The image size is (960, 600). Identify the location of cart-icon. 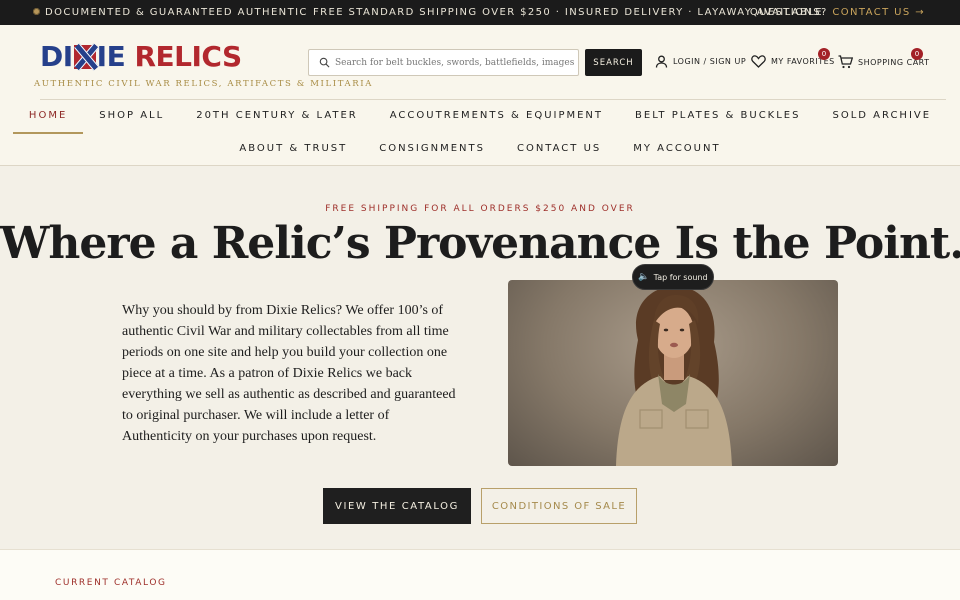
(845, 62).